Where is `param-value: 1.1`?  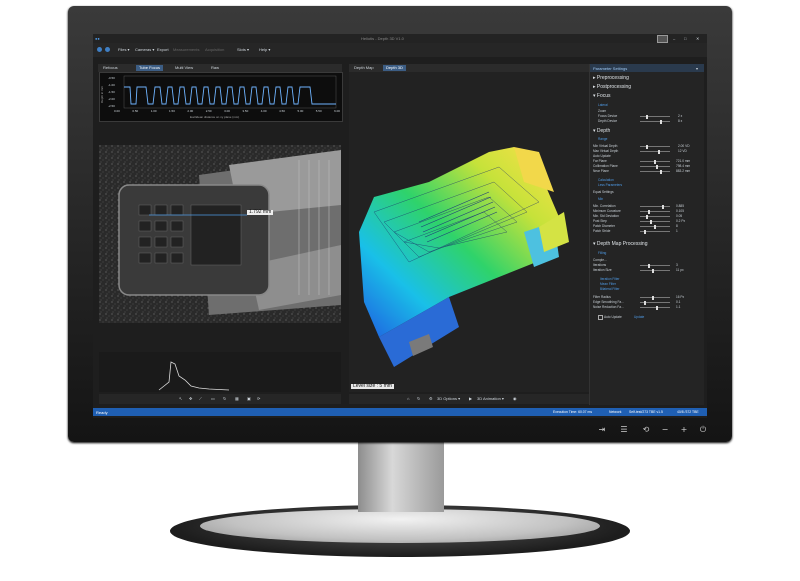 param-value: 1.1 is located at coordinates (678, 307).